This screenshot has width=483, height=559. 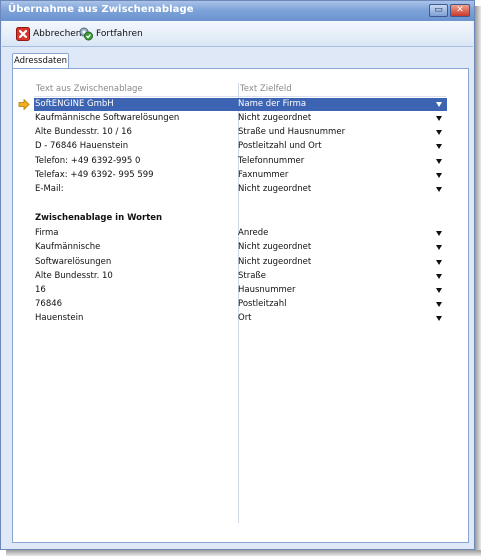 What do you see at coordinates (232, 104) in the screenshot?
I see `table-row: SoftENGINE GmbH Name der Firma` at bounding box center [232, 104].